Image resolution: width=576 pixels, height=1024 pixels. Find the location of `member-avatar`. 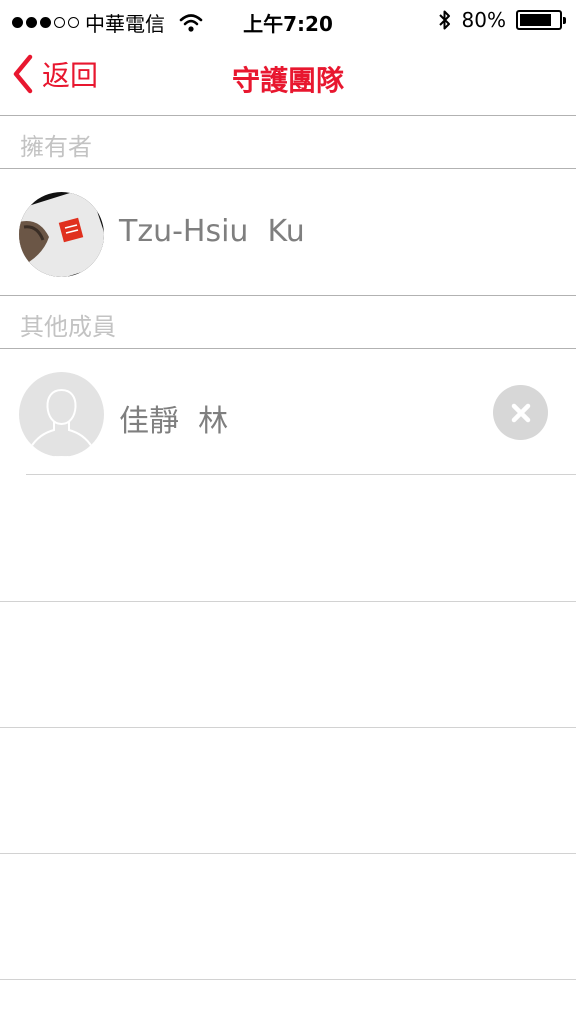

member-avatar is located at coordinates (61, 414).